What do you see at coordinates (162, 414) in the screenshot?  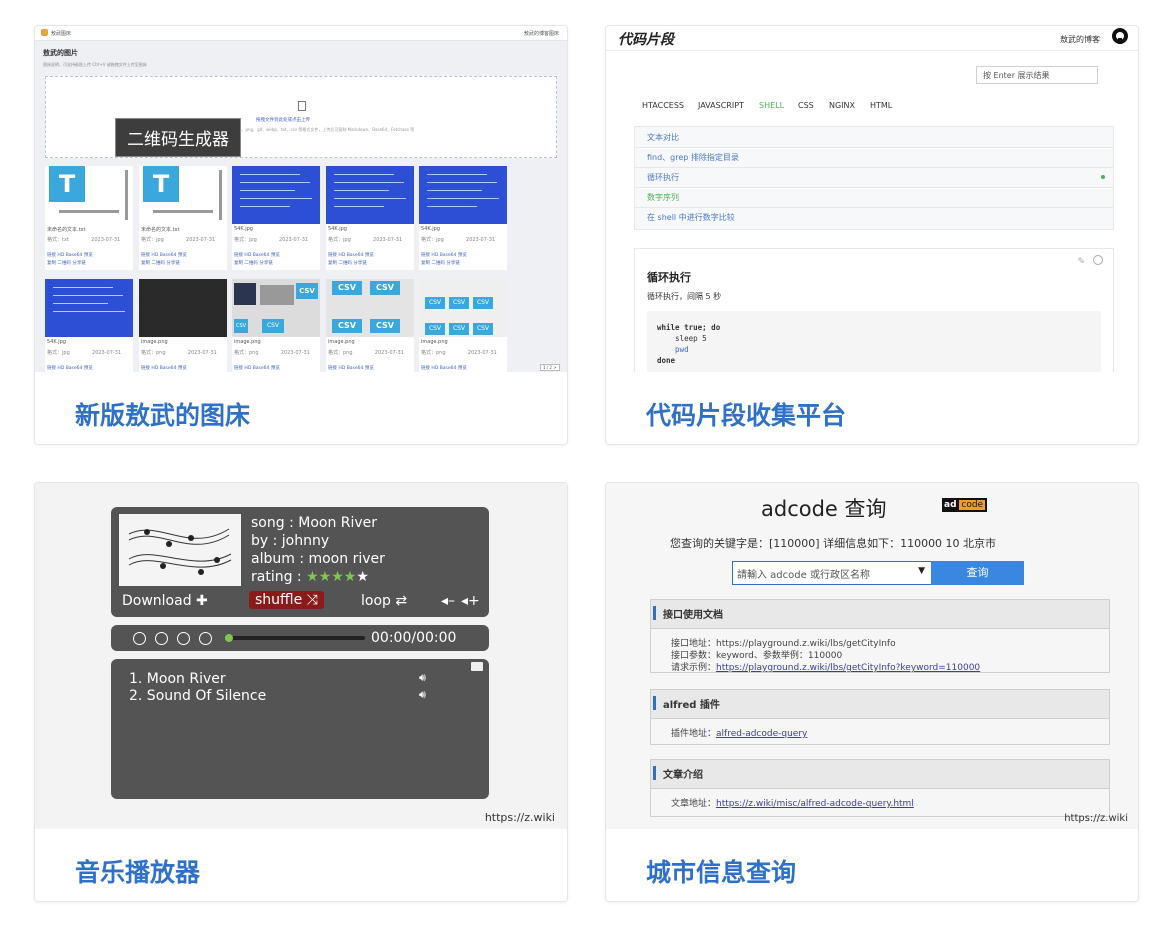 I see `card-title: 新版敖武的图床` at bounding box center [162, 414].